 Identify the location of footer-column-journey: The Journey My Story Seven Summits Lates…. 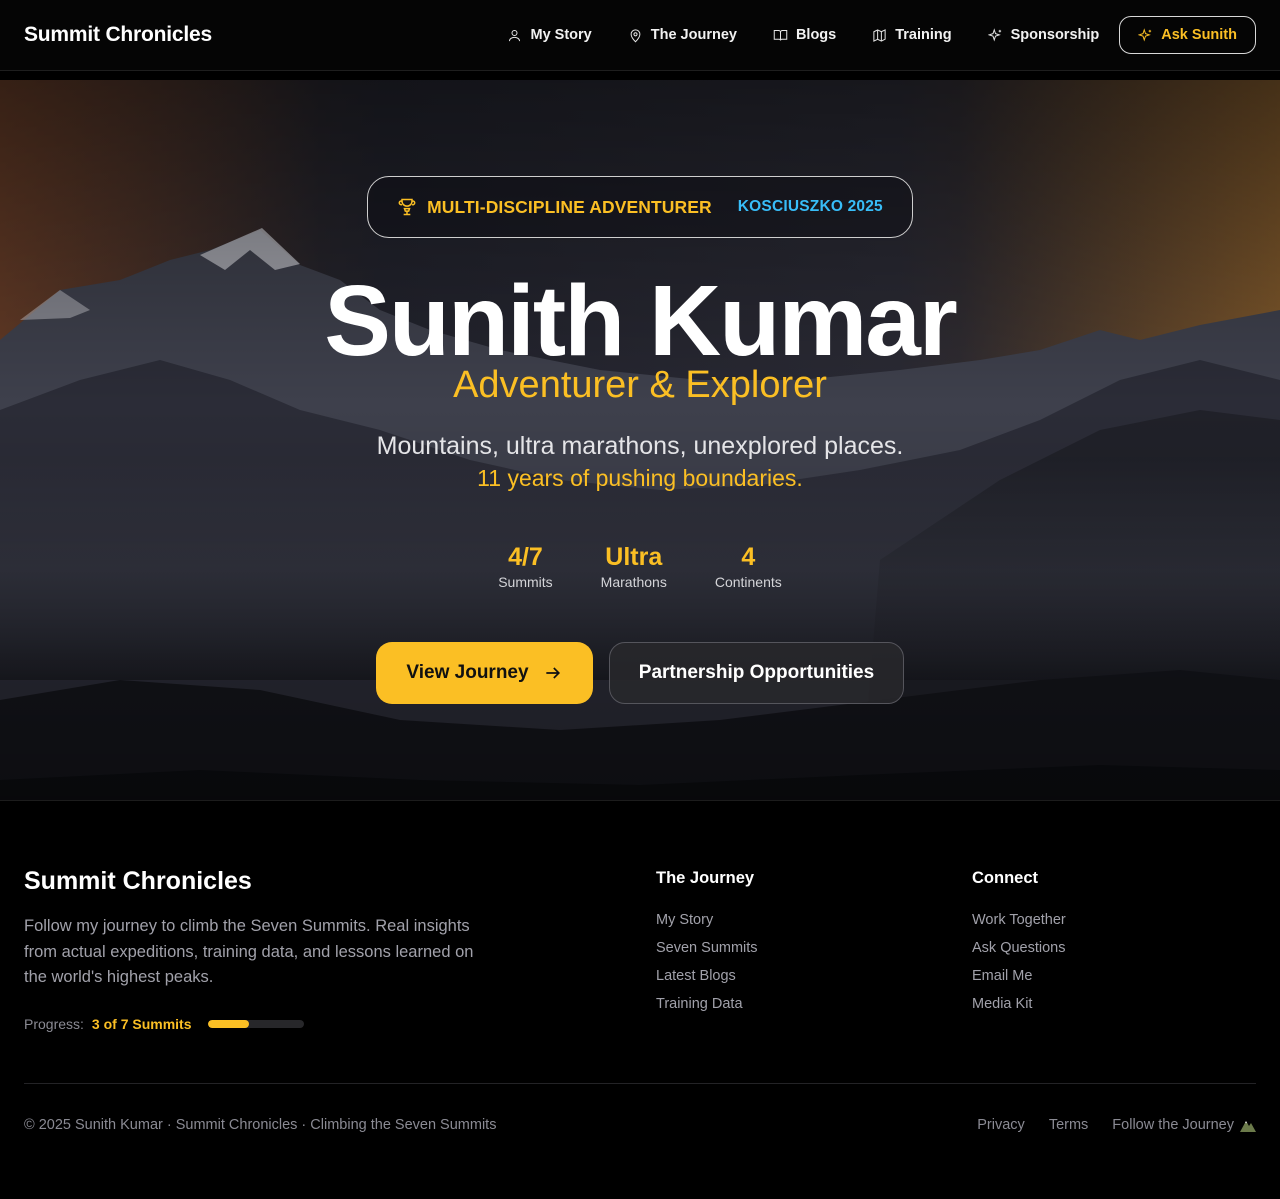
(707, 943).